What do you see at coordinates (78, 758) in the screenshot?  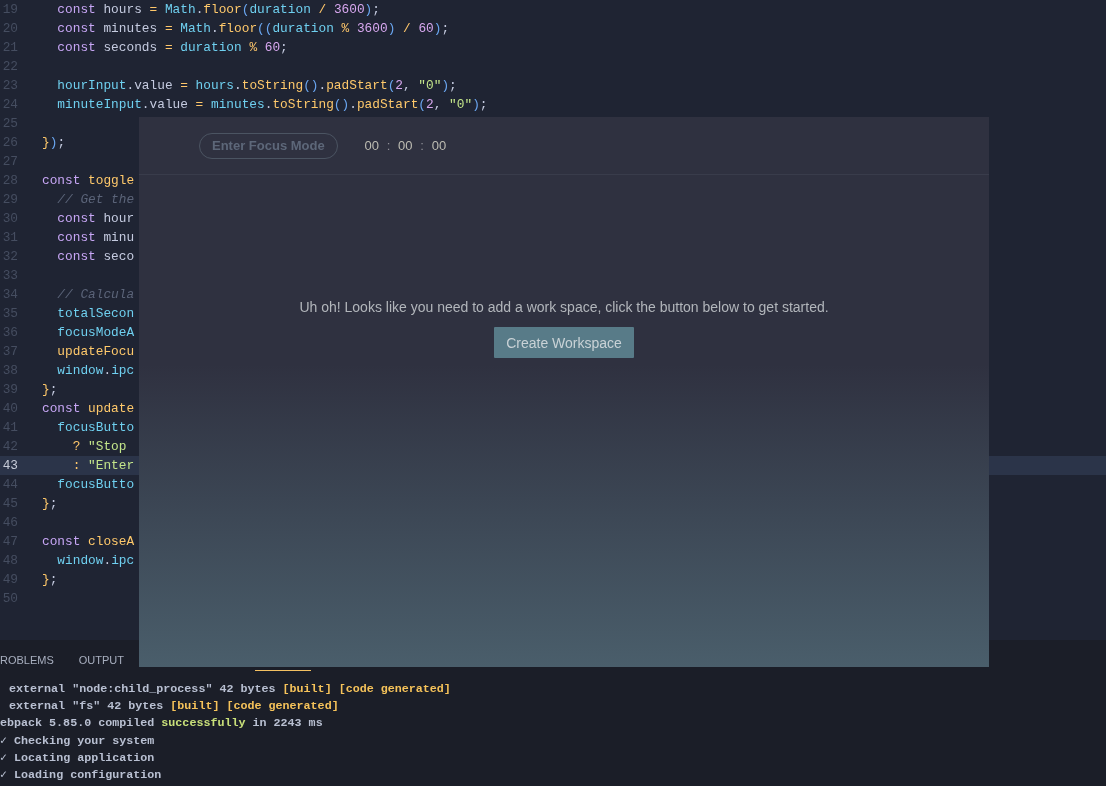 I see `terminal-line: ✓ Locating application` at bounding box center [78, 758].